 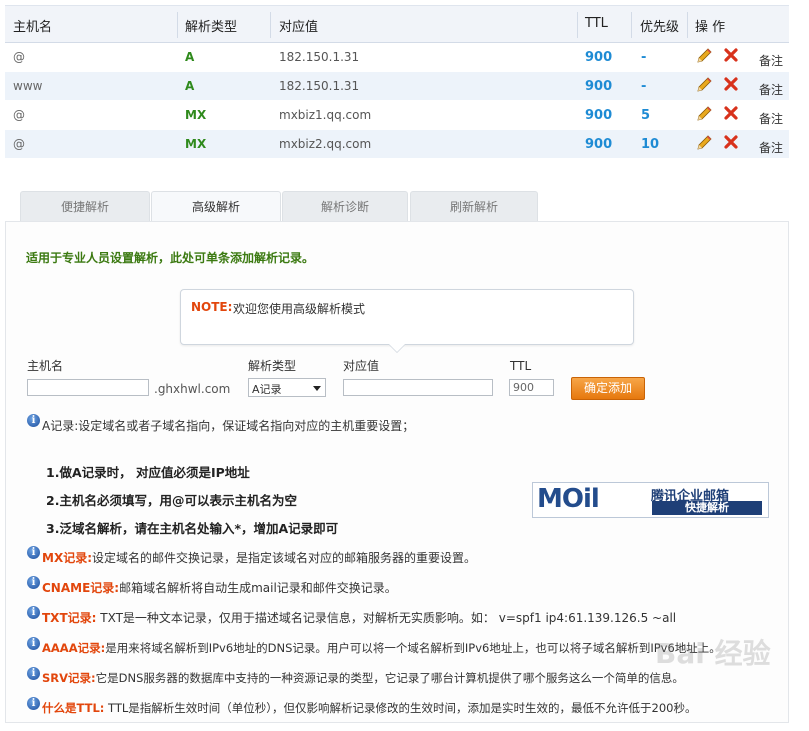 I want to click on mx-record-text: 设定域名的邮件交换记录，是指定该域名对应的邮箱服务器的重要设置。, so click(x=284, y=558).